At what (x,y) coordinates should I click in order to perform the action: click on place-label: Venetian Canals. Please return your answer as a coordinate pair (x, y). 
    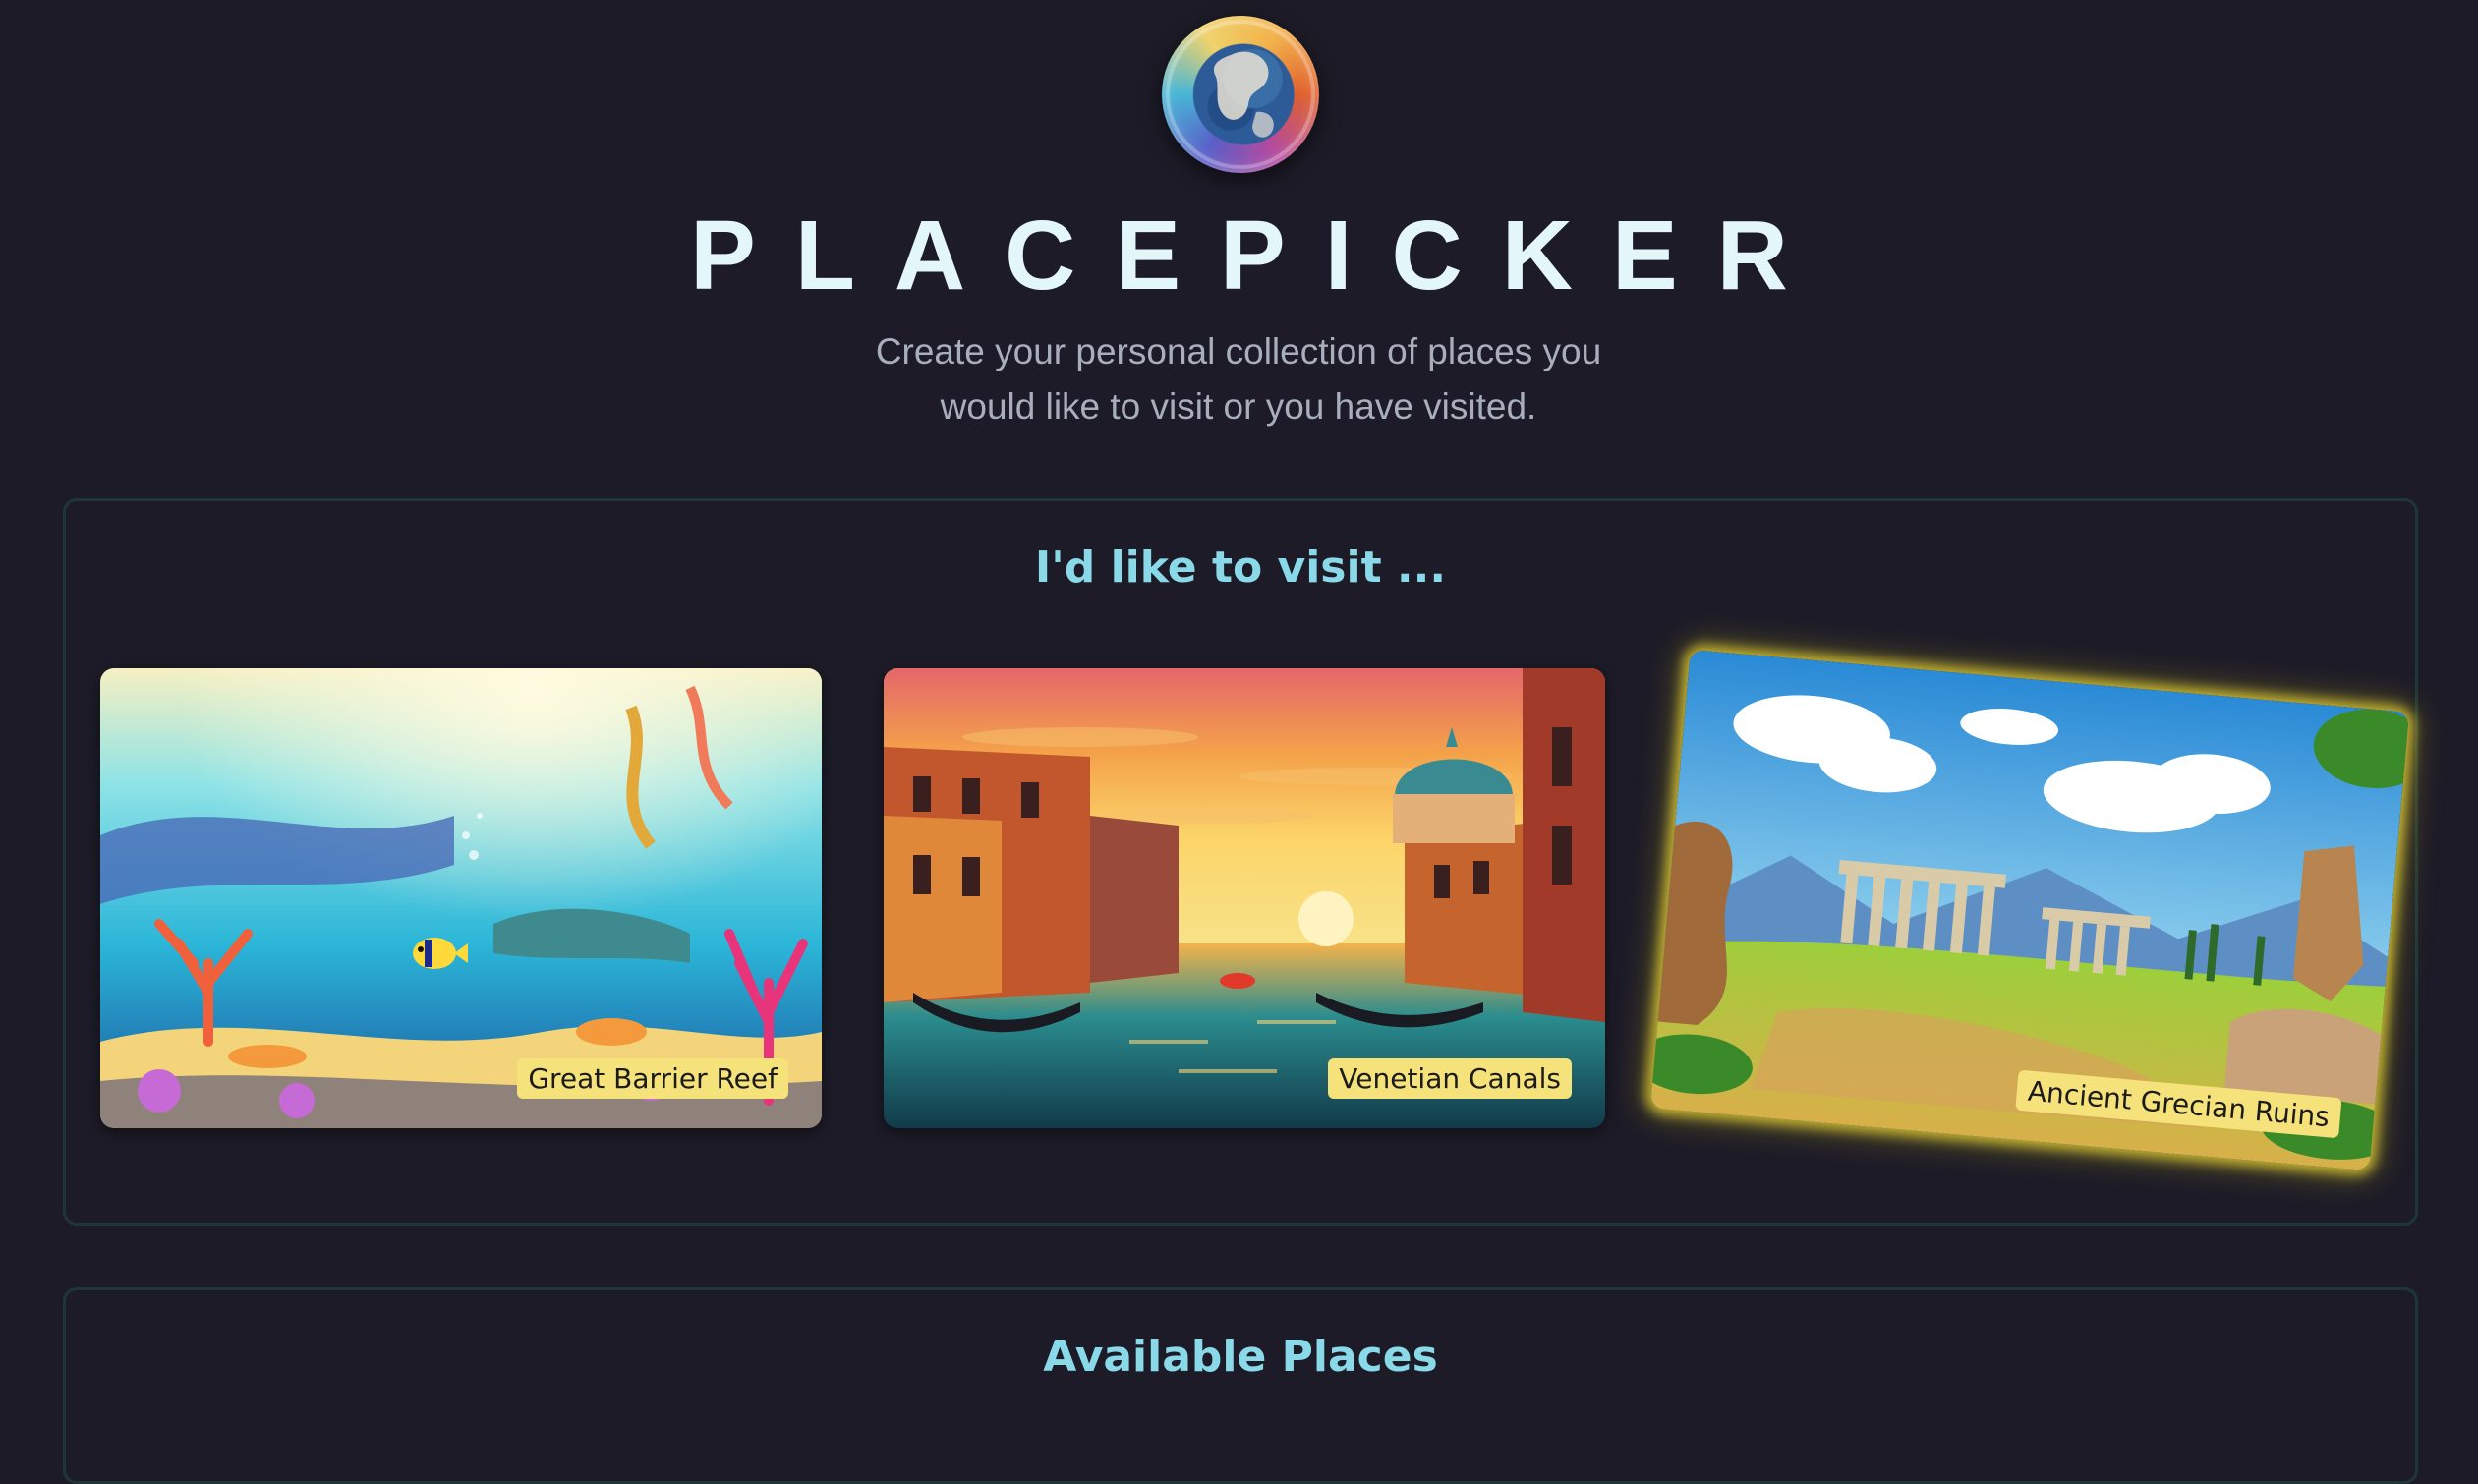
    Looking at the image, I should click on (1450, 1078).